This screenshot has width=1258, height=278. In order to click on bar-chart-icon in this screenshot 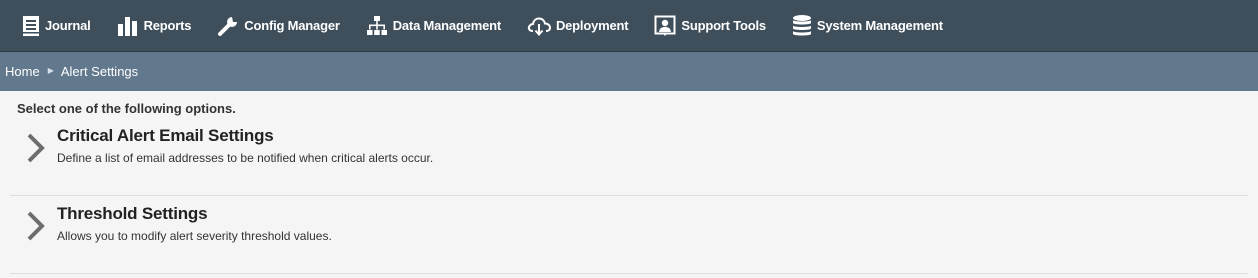, I will do `click(128, 26)`.